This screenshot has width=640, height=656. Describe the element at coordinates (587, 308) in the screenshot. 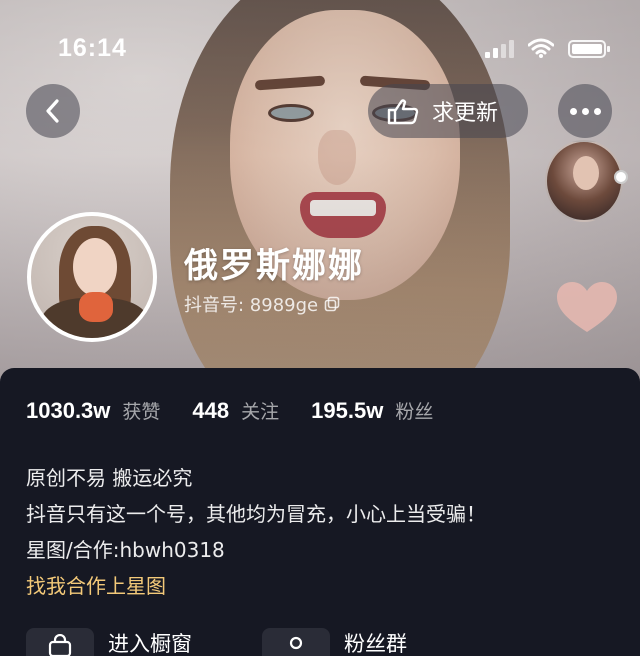

I see `heart-icon` at that location.